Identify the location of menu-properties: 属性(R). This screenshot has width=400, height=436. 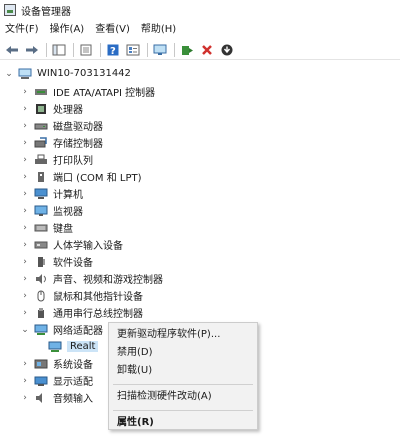
(183, 423).